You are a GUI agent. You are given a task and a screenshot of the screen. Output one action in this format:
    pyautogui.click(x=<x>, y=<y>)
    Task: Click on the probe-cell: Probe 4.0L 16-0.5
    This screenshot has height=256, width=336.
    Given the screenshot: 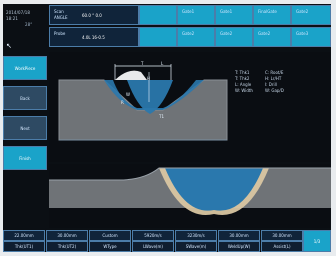 What is the action you would take?
    pyautogui.click(x=94, y=37)
    